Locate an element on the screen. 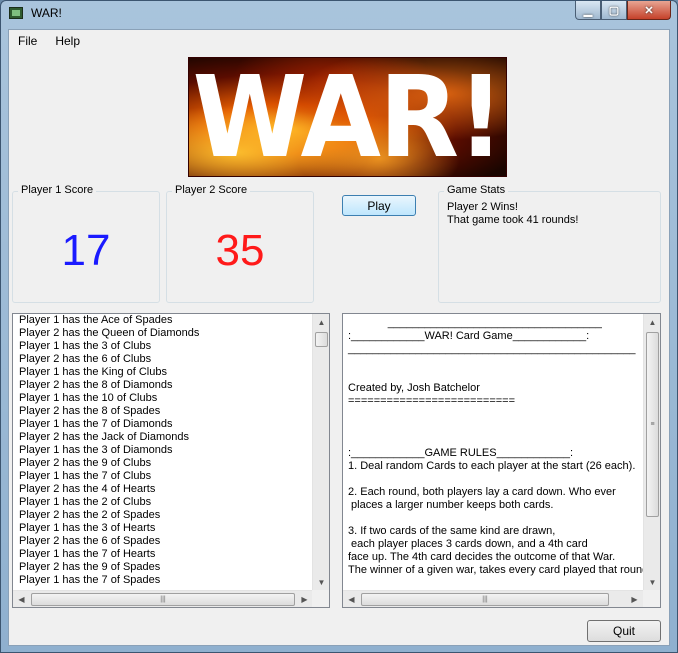 This screenshot has height=653, width=678. rules-text-line: ___________________________________ is located at coordinates (475, 323).